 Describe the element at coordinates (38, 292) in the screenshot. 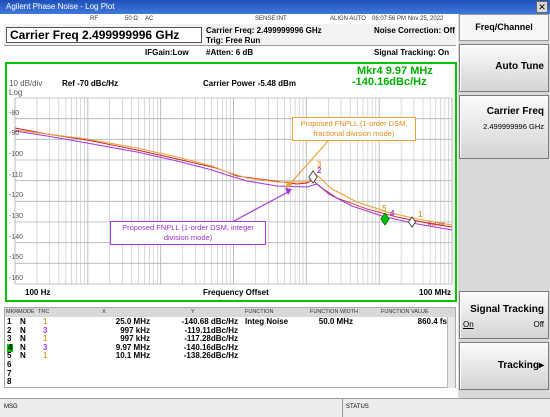

I see `x-start-label: 100 Hz` at that location.